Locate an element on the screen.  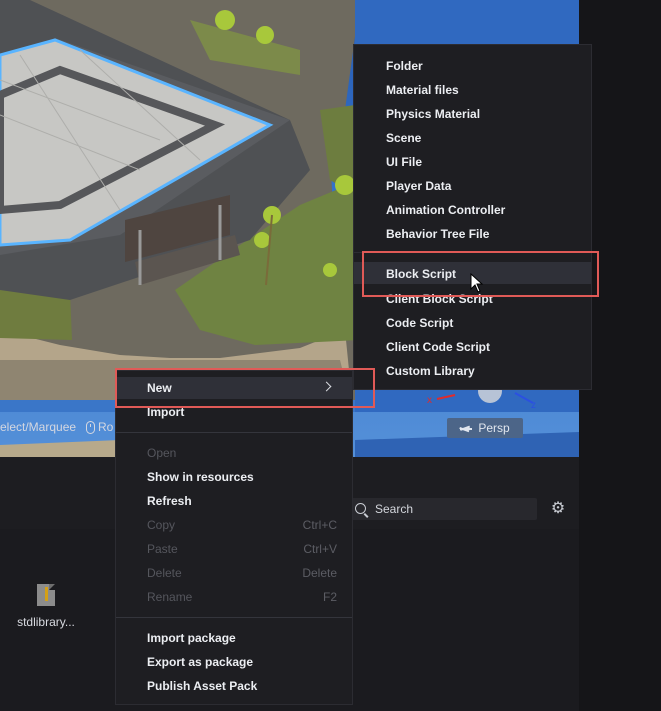
submenu-item-material-files: Material files is located at coordinates (472, 89).